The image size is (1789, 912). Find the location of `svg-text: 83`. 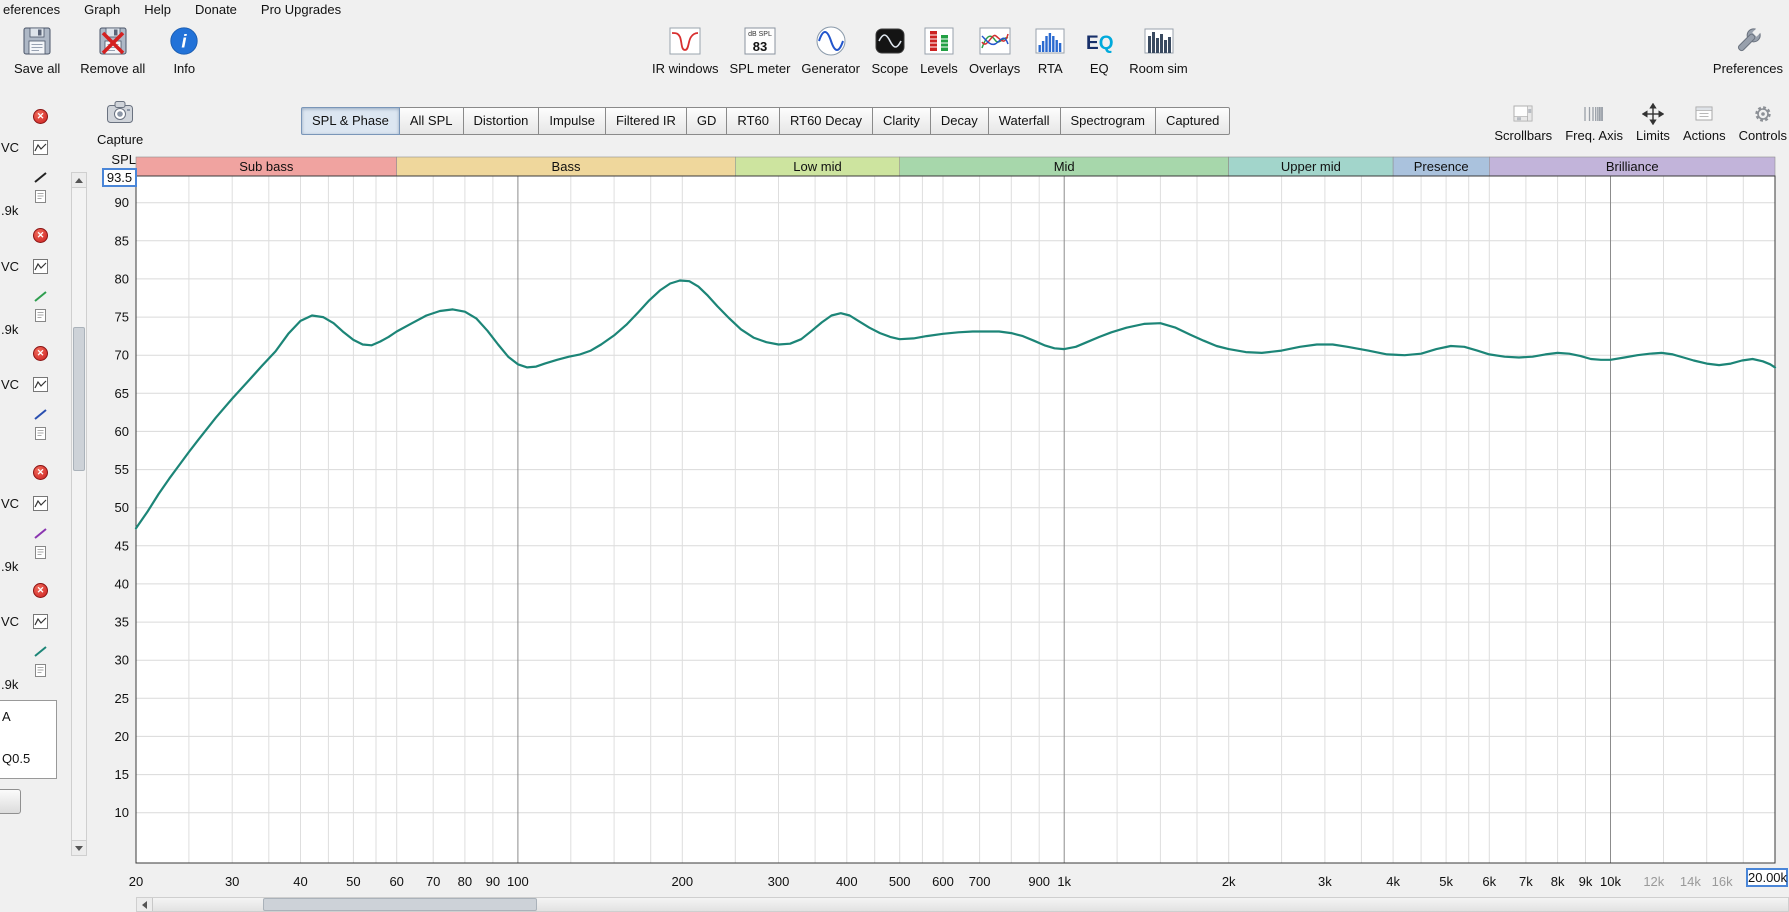

svg-text: 83 is located at coordinates (760, 46).